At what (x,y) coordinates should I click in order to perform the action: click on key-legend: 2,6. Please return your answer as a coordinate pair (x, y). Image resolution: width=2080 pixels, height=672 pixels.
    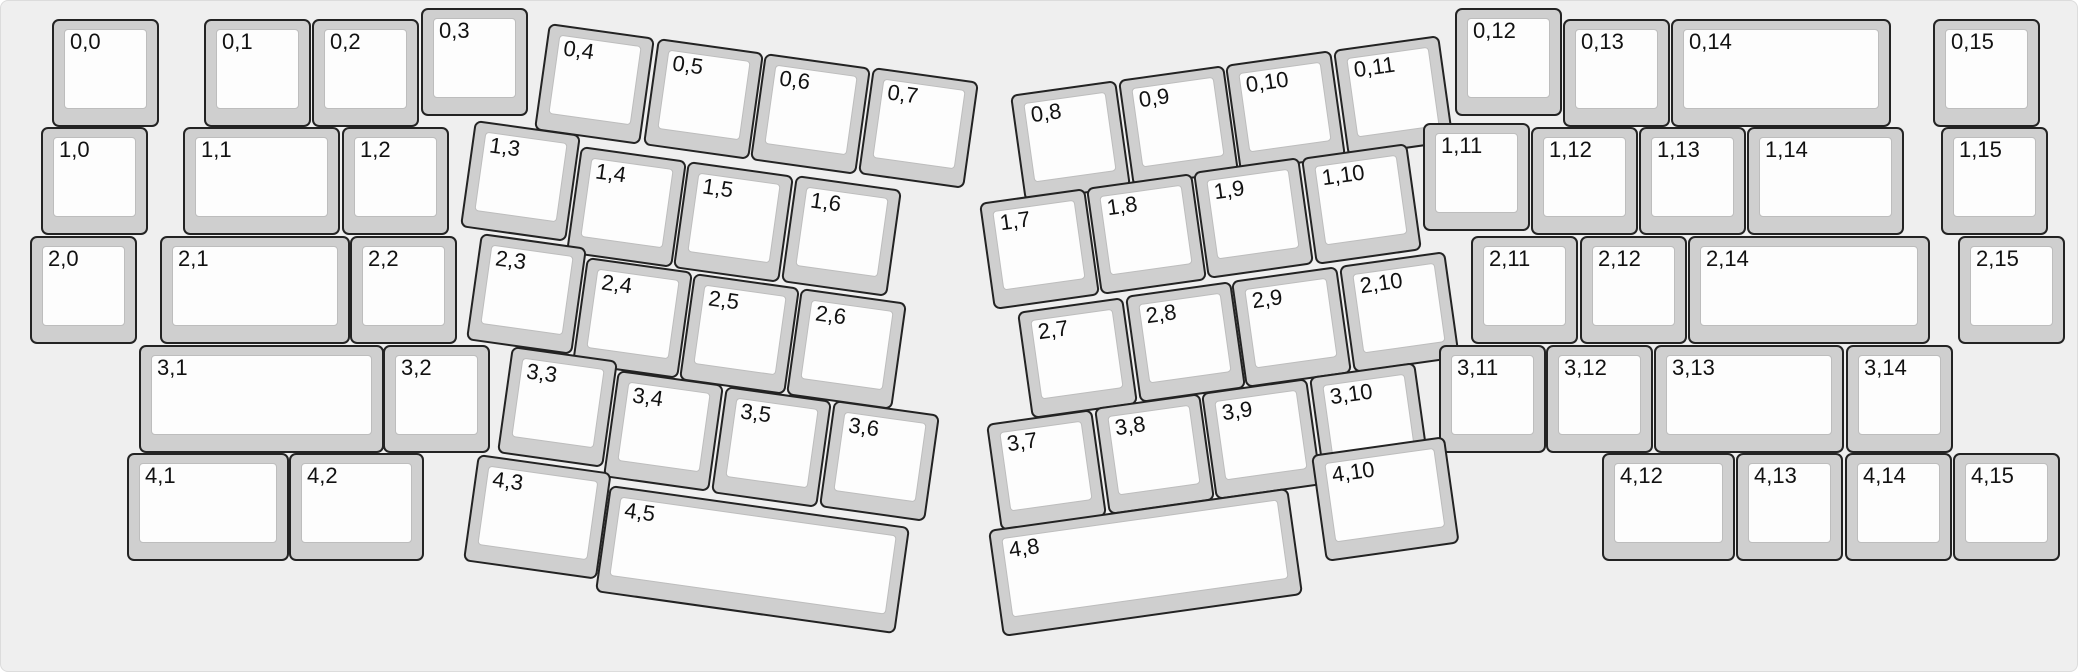
    Looking at the image, I should click on (830, 315).